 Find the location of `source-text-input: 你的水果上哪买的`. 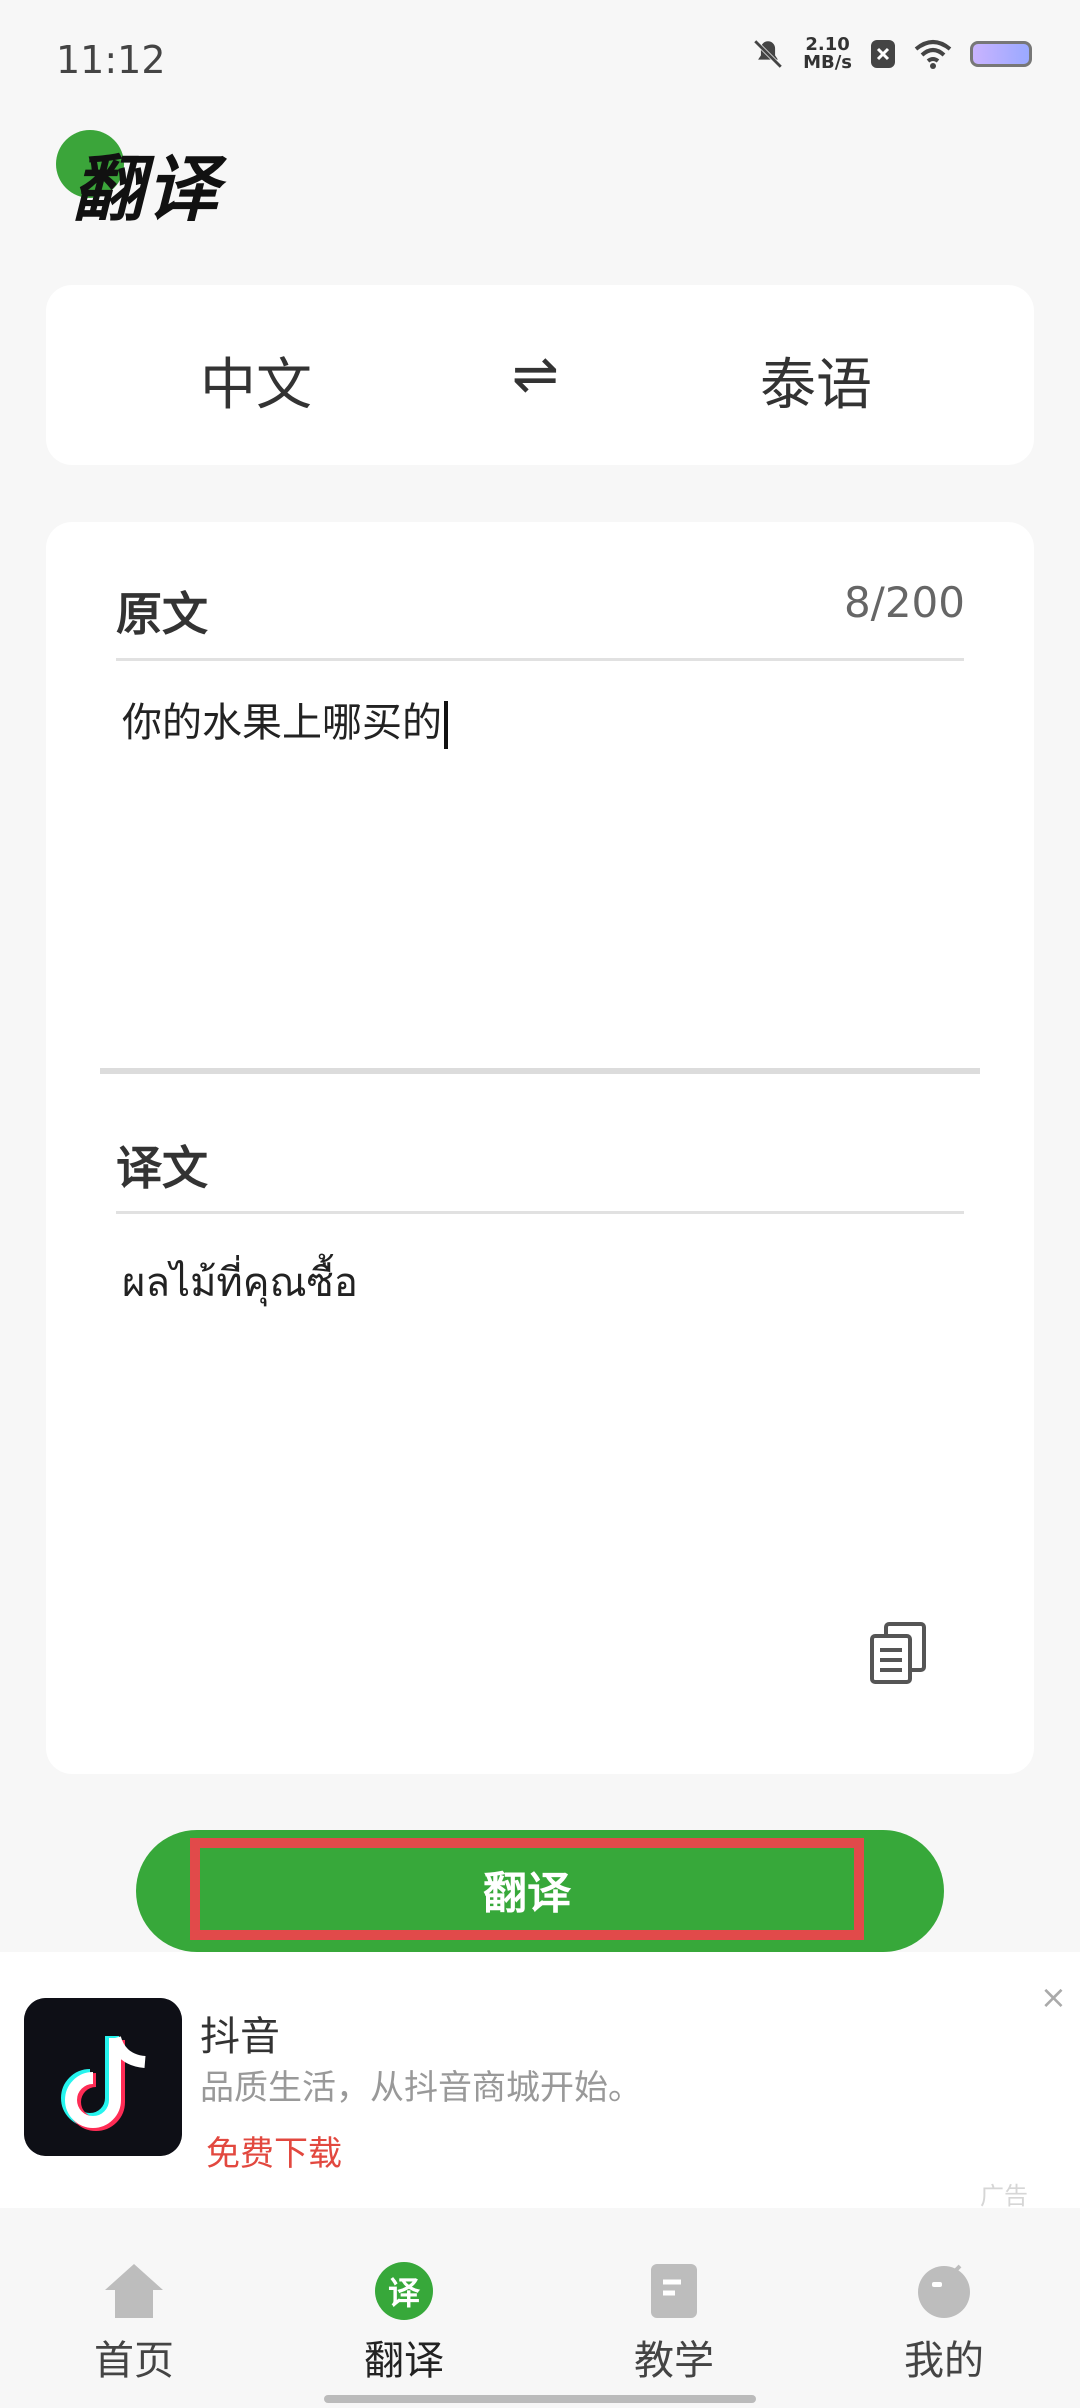

source-text-input: 你的水果上哪买的 is located at coordinates (285, 719).